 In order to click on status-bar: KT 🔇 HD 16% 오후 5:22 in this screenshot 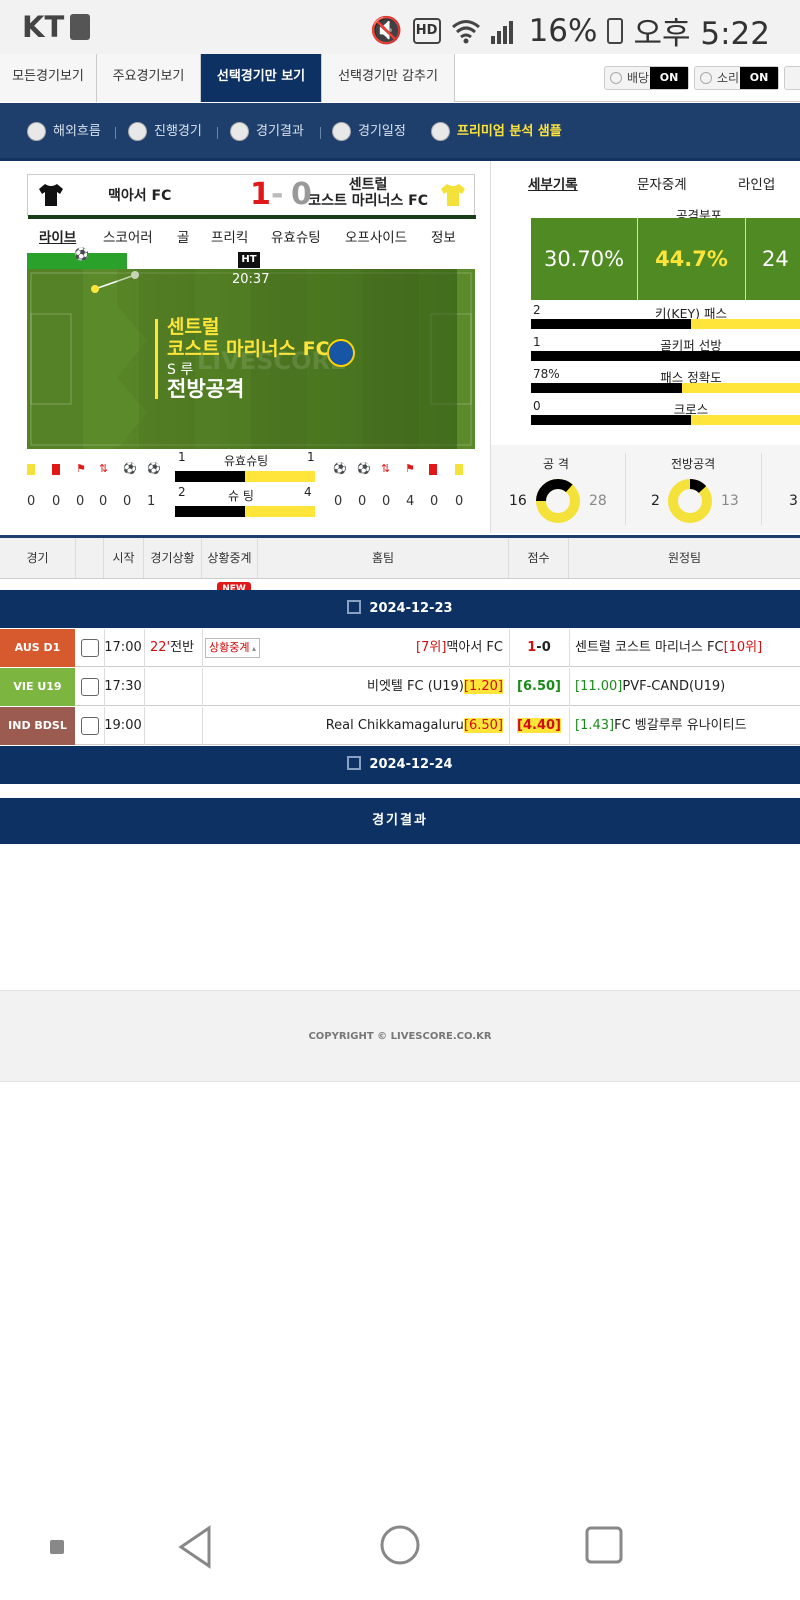, I will do `click(400, 27)`.